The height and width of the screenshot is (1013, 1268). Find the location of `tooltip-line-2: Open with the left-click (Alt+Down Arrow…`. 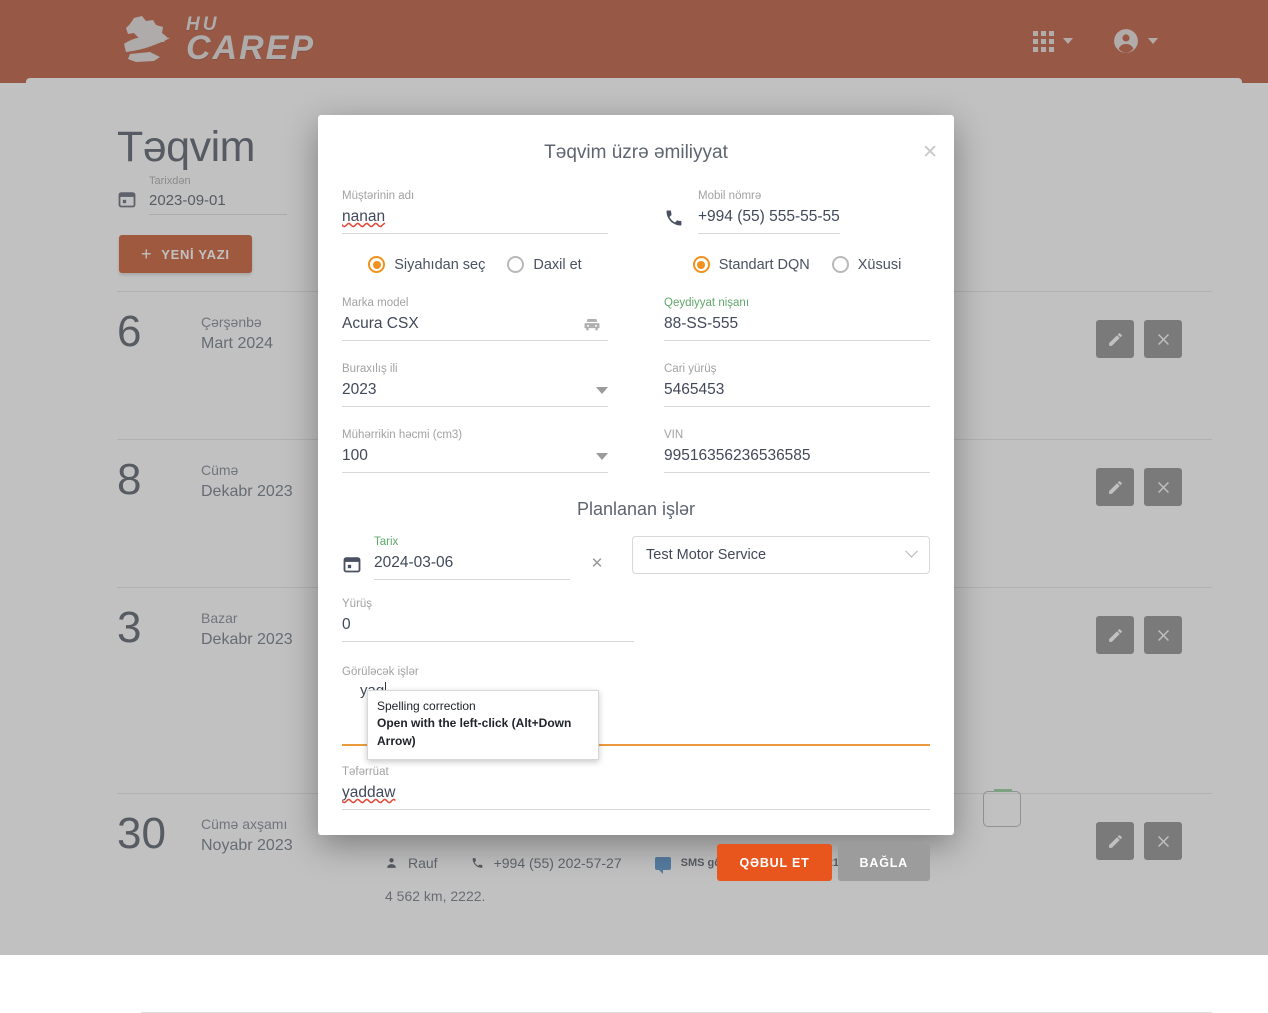

tooltip-line-2: Open with the left-click (Alt+Down Arrow… is located at coordinates (483, 732).